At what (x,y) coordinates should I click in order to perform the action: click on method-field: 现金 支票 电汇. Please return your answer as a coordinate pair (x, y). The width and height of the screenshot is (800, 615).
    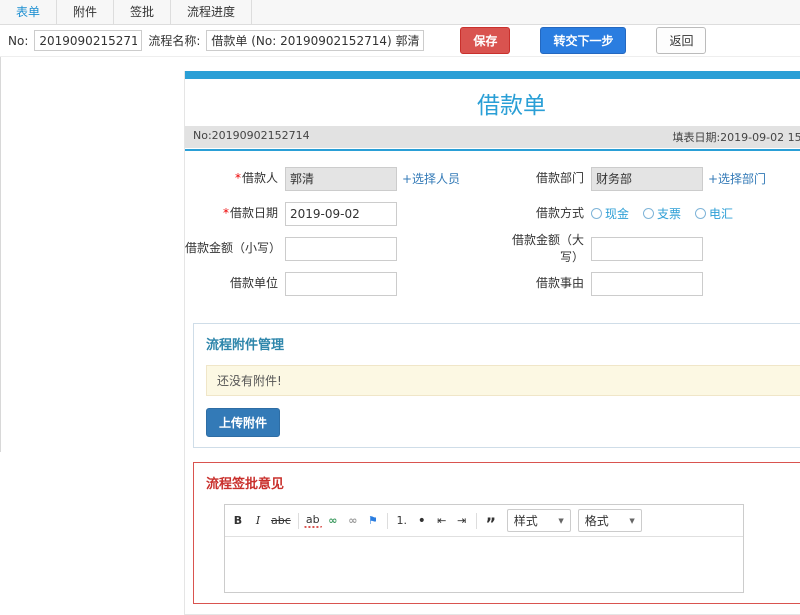
    Looking at the image, I should click on (695, 213).